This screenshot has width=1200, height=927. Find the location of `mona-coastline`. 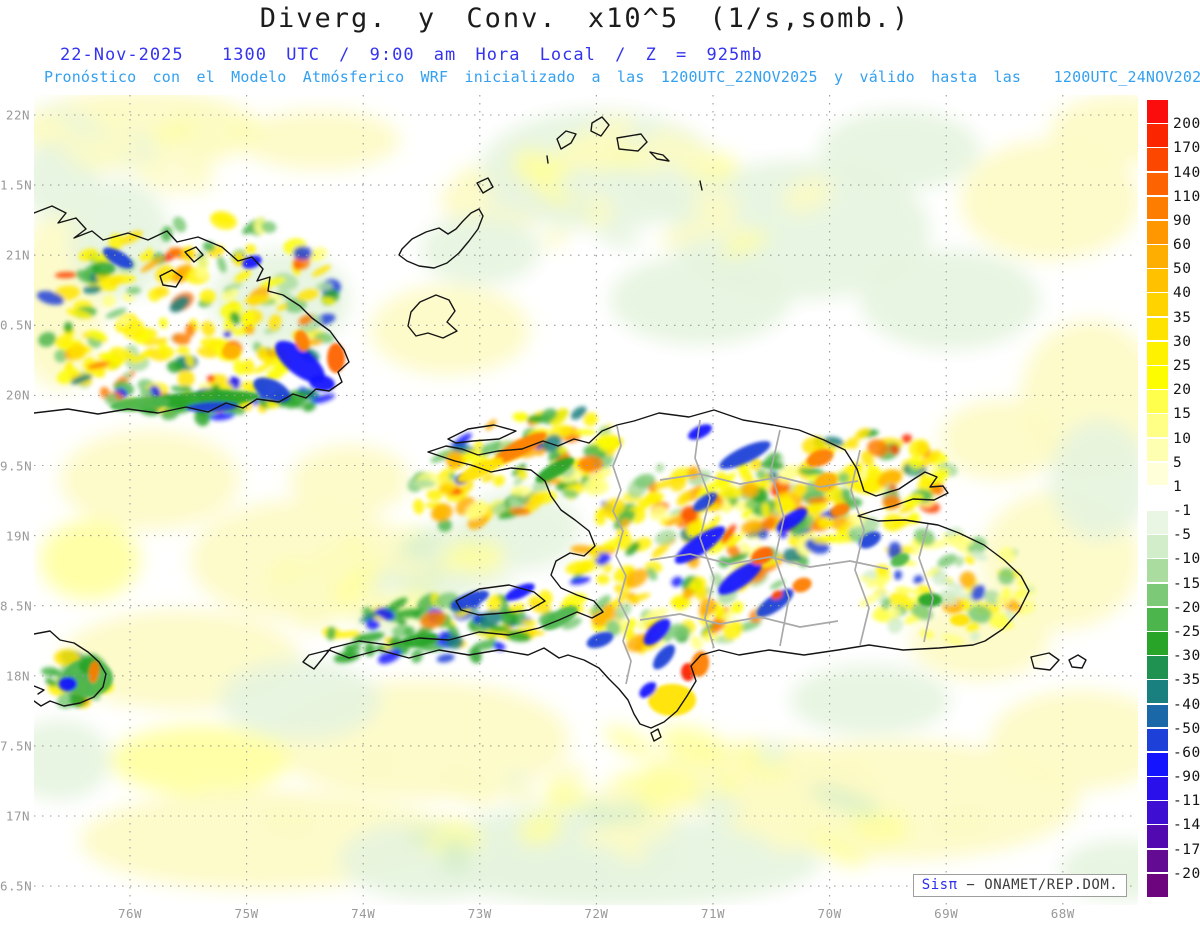

mona-coastline is located at coordinates (1077, 661).